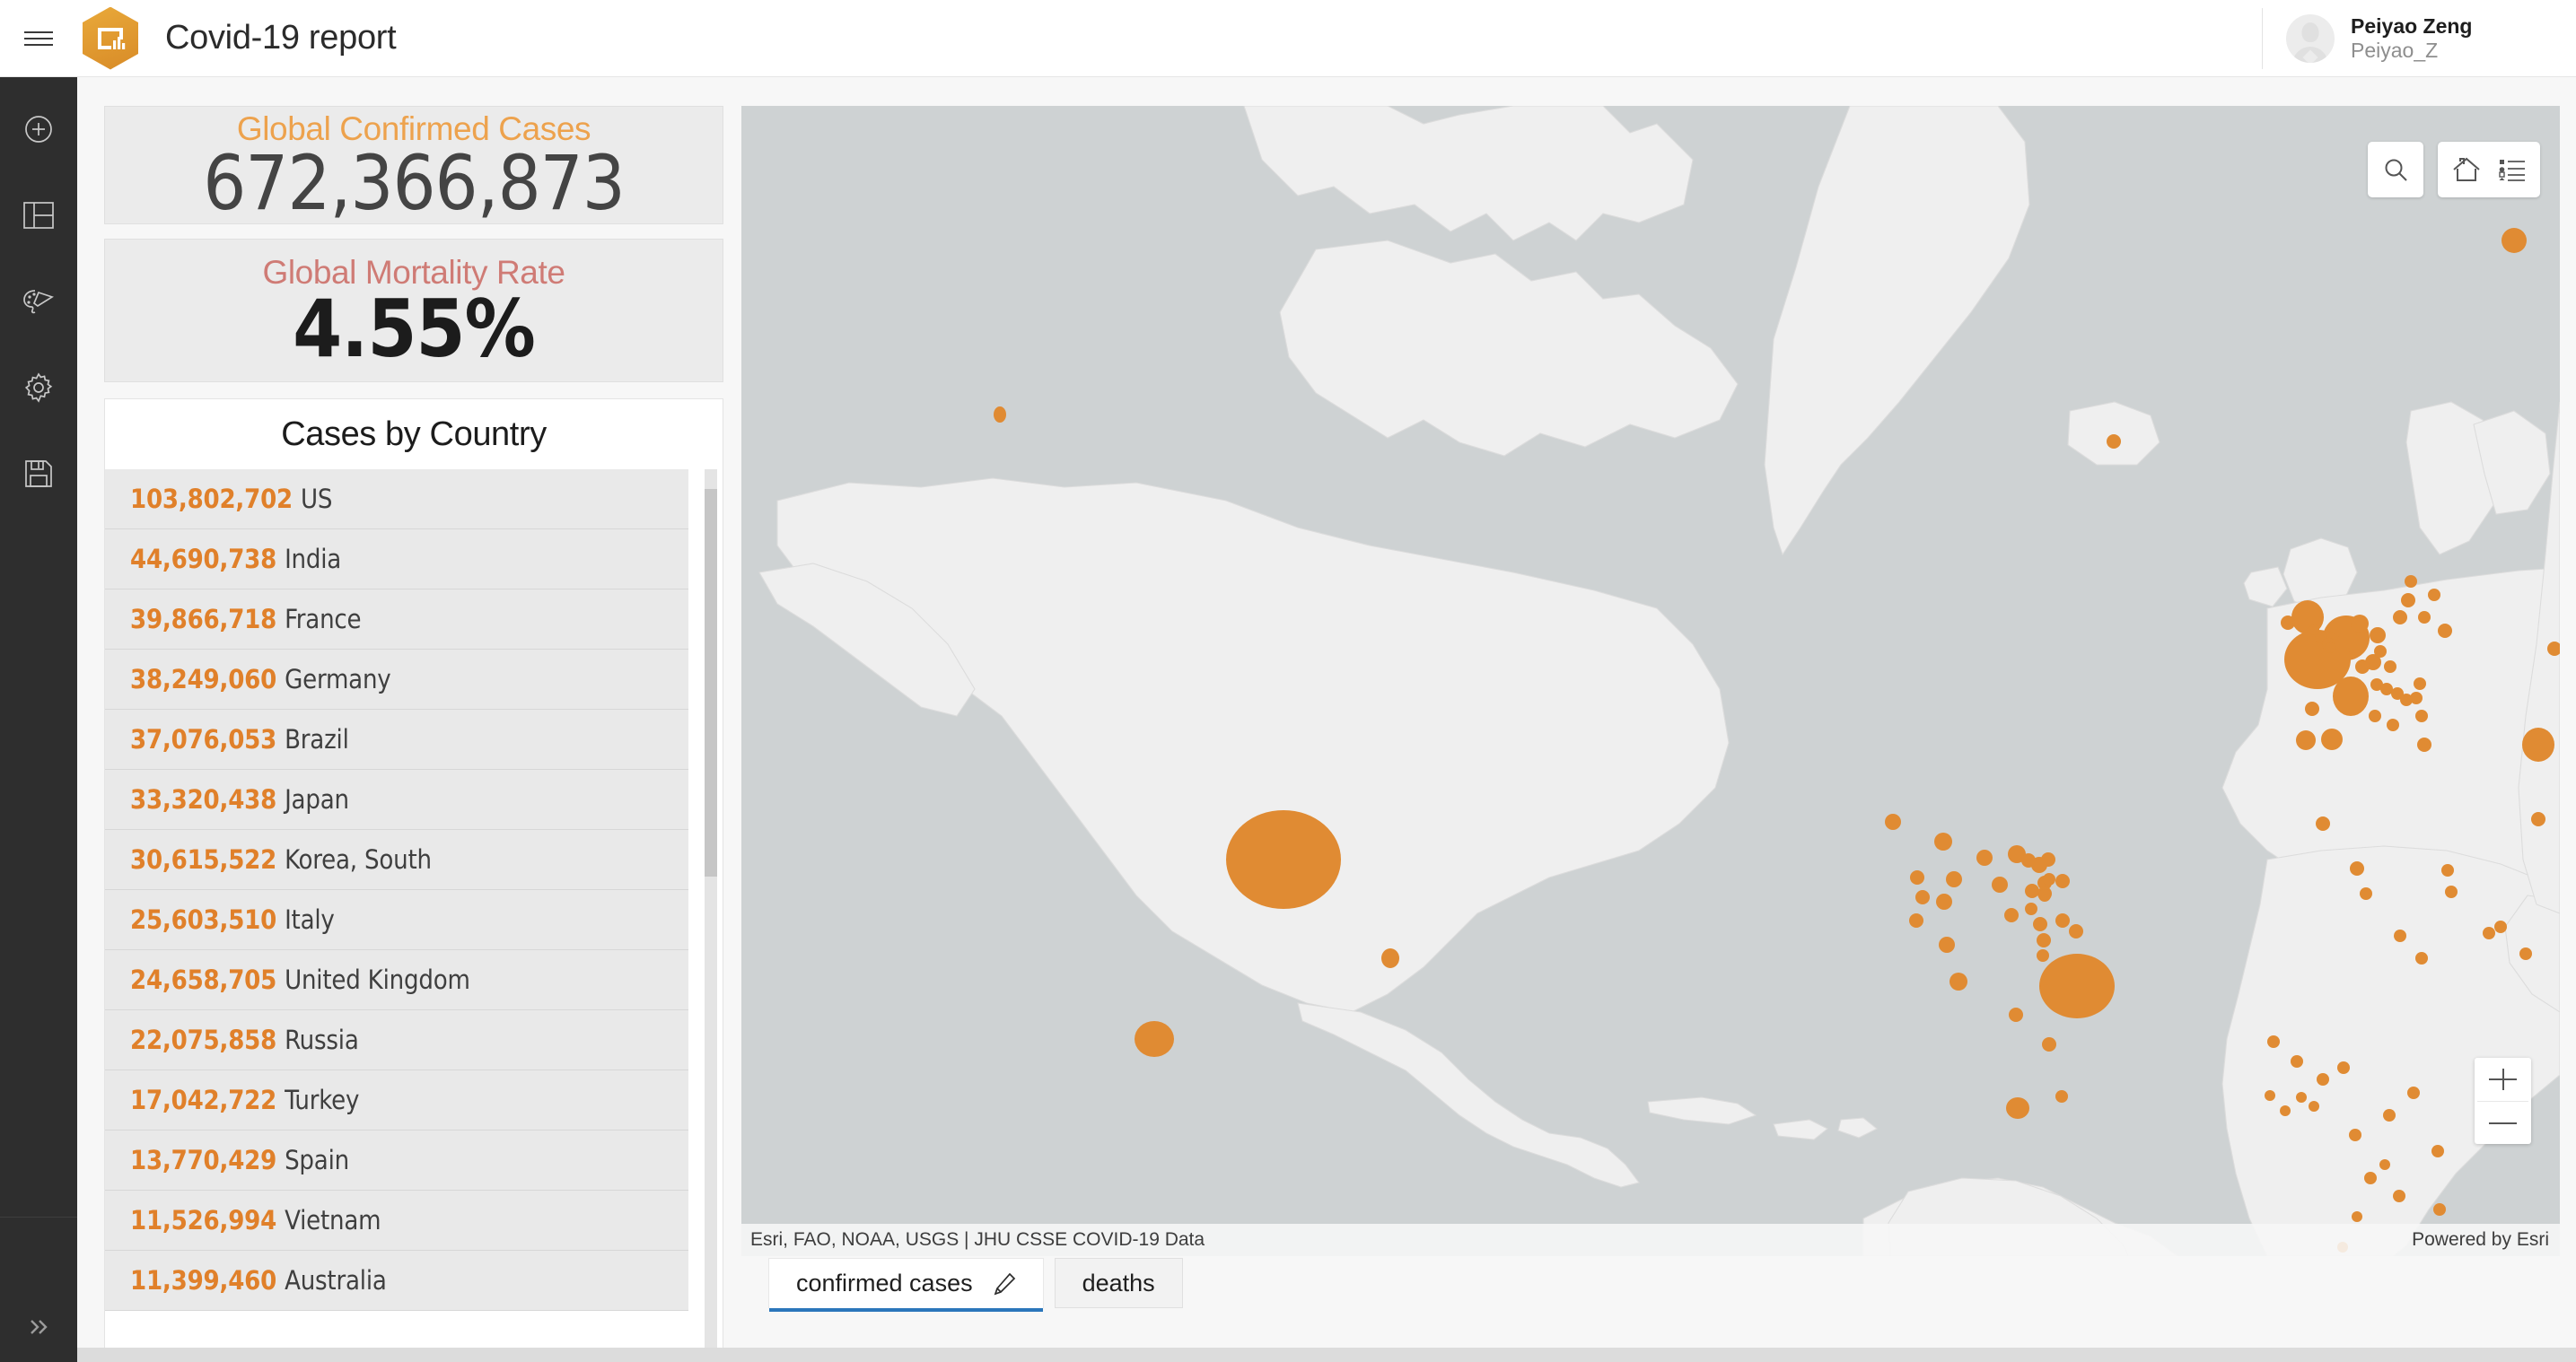 The image size is (2576, 1362). Describe the element at coordinates (2412, 25) in the screenshot. I see `user-full-name: Peiyao Zeng` at that location.